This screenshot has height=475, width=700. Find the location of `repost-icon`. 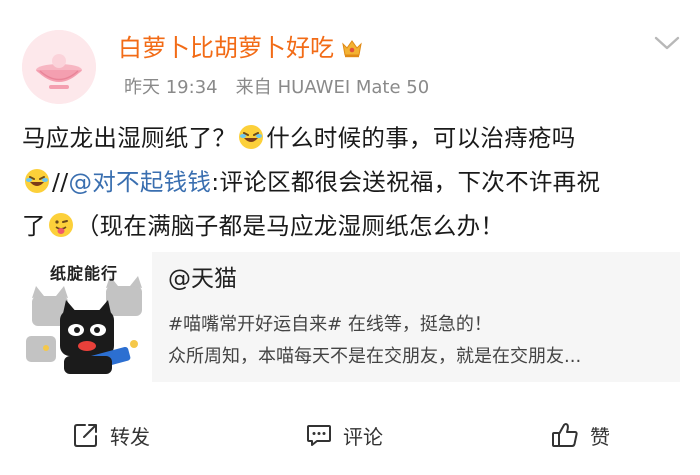

repost-icon is located at coordinates (86, 435).